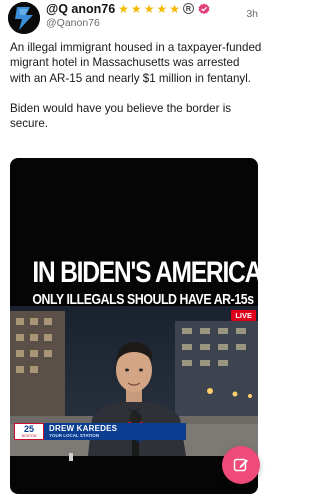  Describe the element at coordinates (134, 18) in the screenshot. I see `post-header: @Q anon76 ★ ★ ★ ★ ★ R @Qanon76 3h` at that location.